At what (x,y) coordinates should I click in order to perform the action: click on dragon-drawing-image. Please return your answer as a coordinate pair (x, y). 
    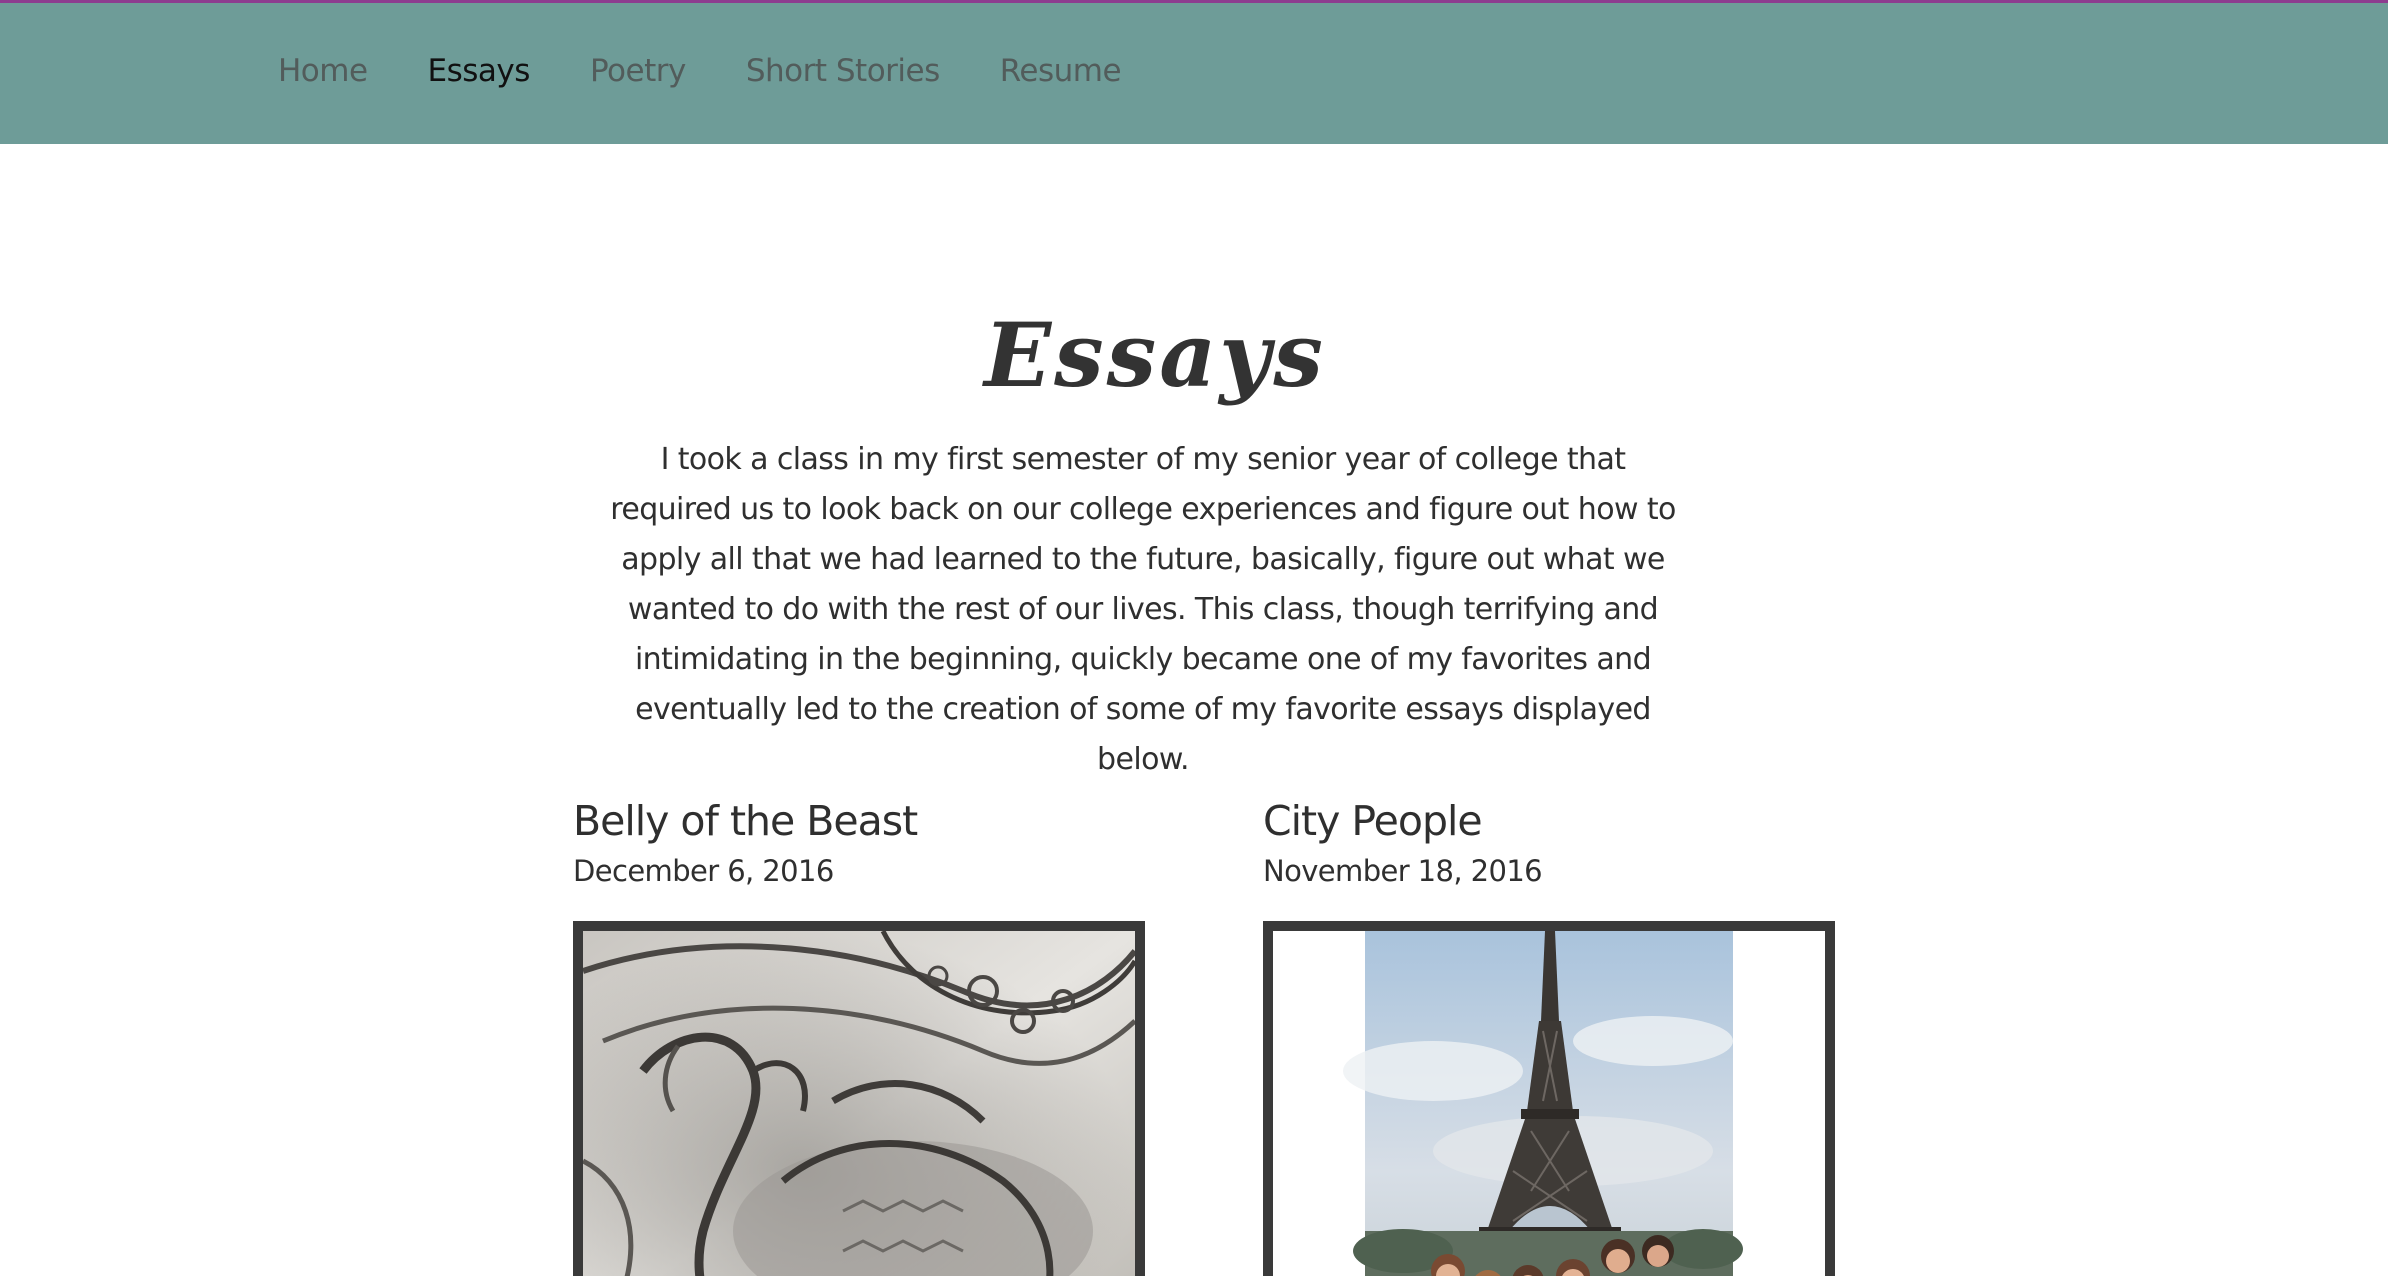
    Looking at the image, I should click on (859, 1103).